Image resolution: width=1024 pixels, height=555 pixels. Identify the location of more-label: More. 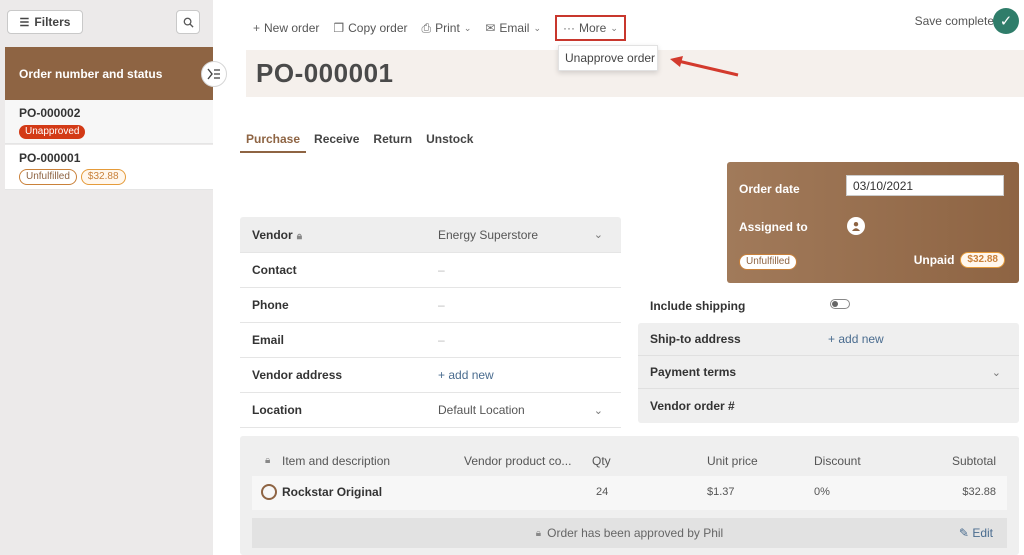
(592, 28).